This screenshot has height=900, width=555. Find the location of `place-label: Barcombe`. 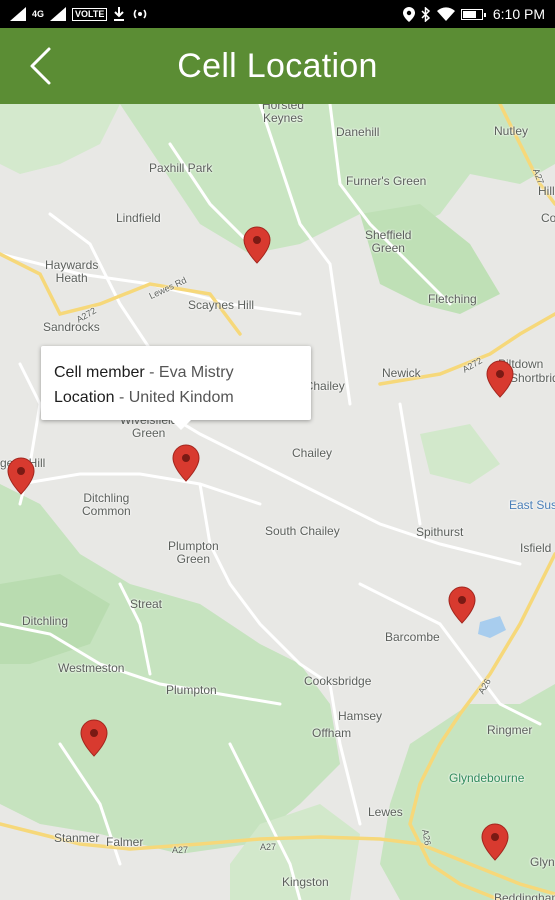

place-label: Barcombe is located at coordinates (412, 637).